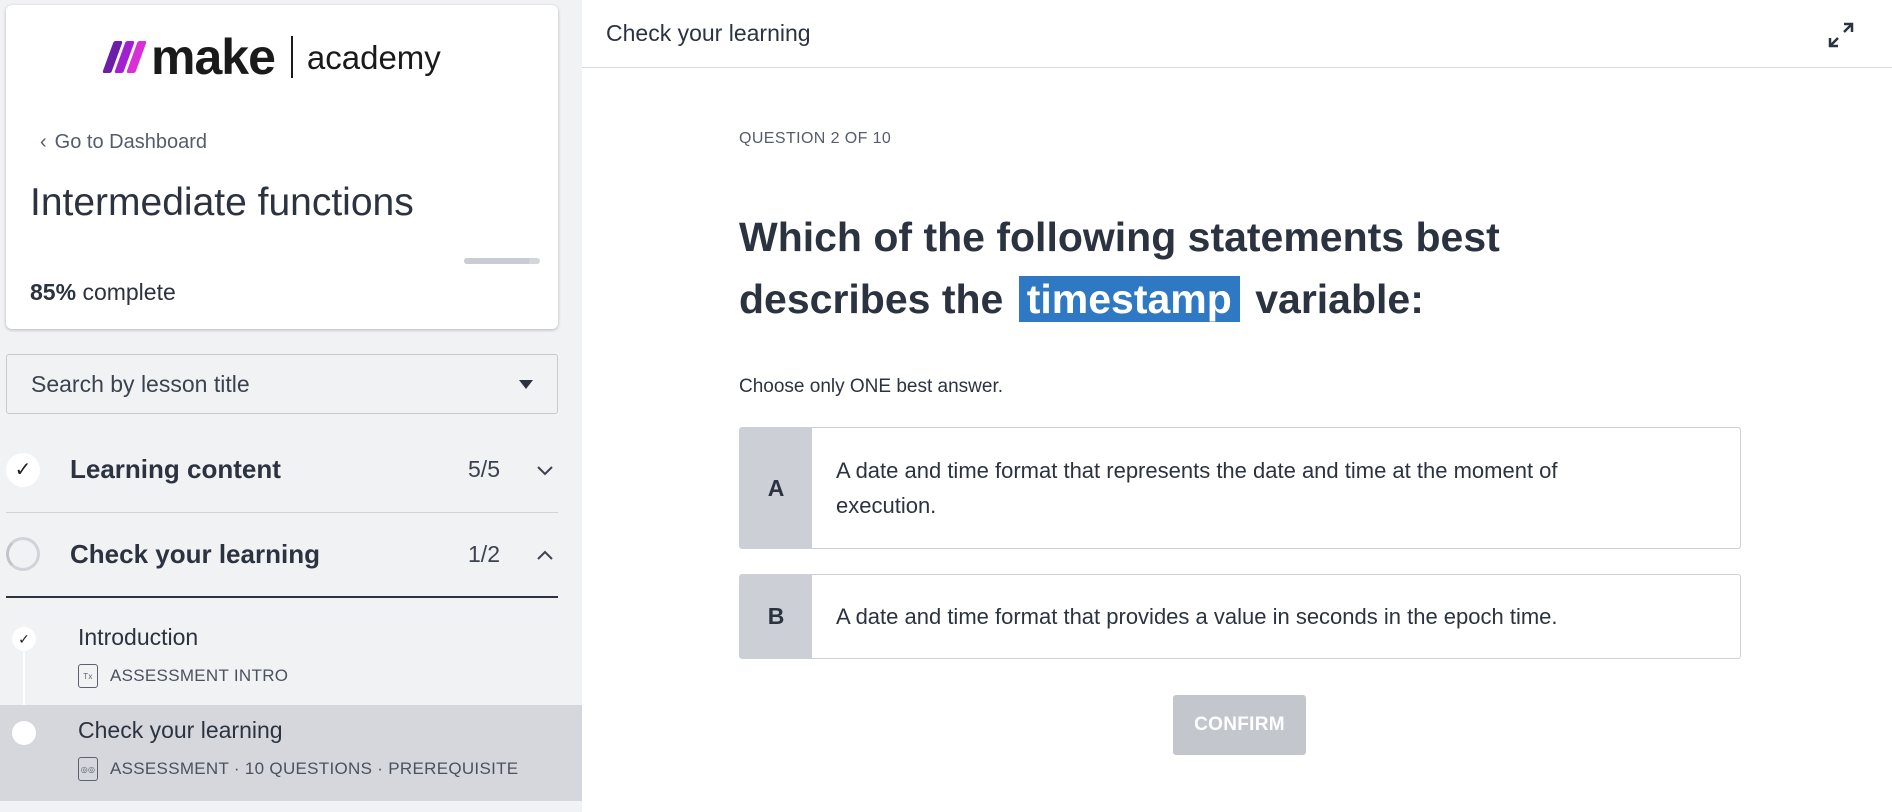 This screenshot has height=812, width=1892. I want to click on chevron-down-icon, so click(545, 470).